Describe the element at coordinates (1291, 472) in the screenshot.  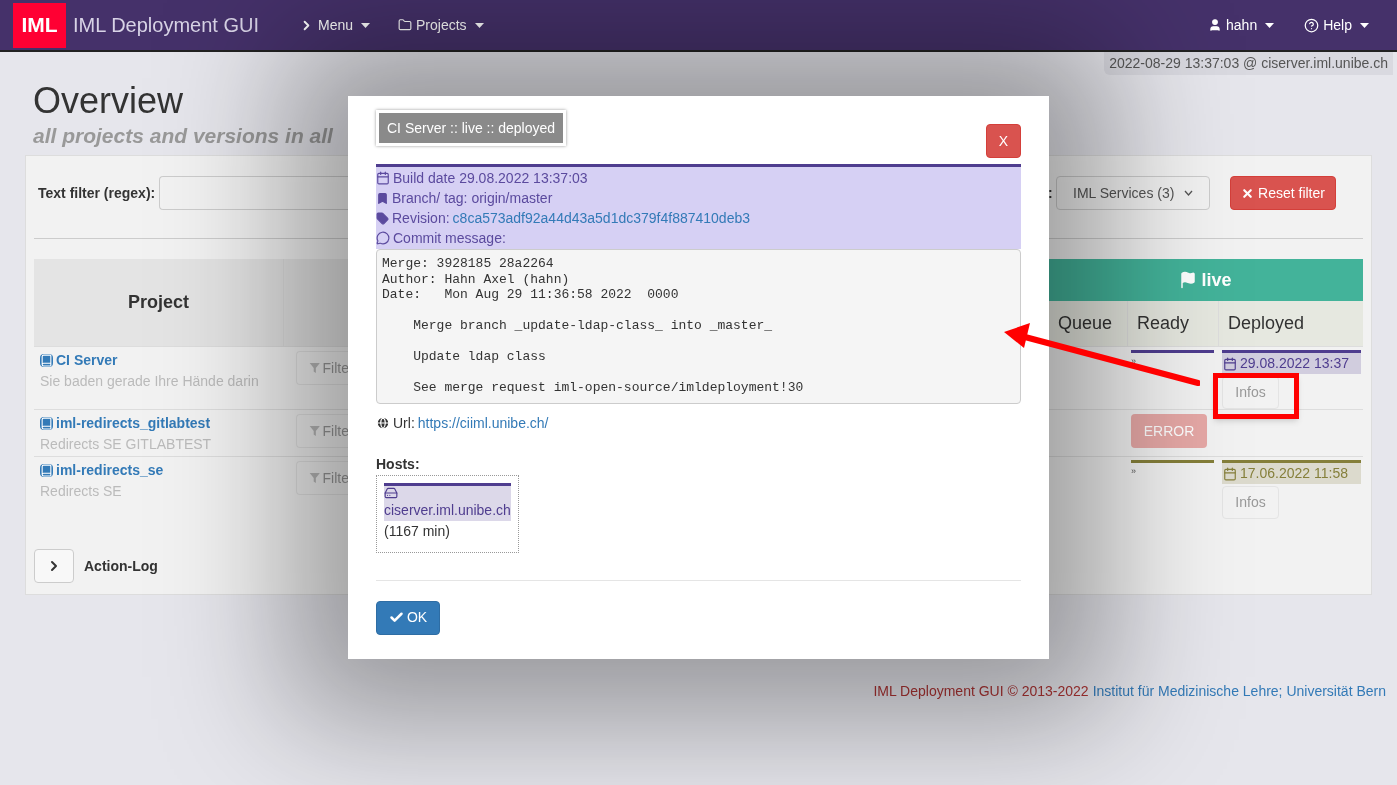
I see `deployed-date: 17.06.2022 11:58` at that location.